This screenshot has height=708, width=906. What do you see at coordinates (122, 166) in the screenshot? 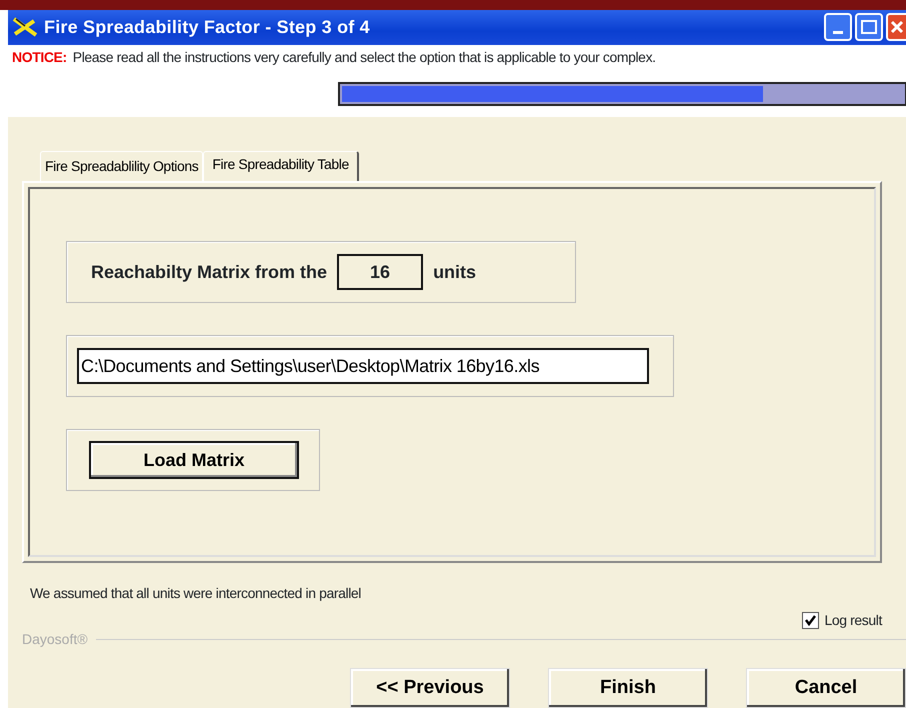
I see `tab: Fire Spreadablility Options` at bounding box center [122, 166].